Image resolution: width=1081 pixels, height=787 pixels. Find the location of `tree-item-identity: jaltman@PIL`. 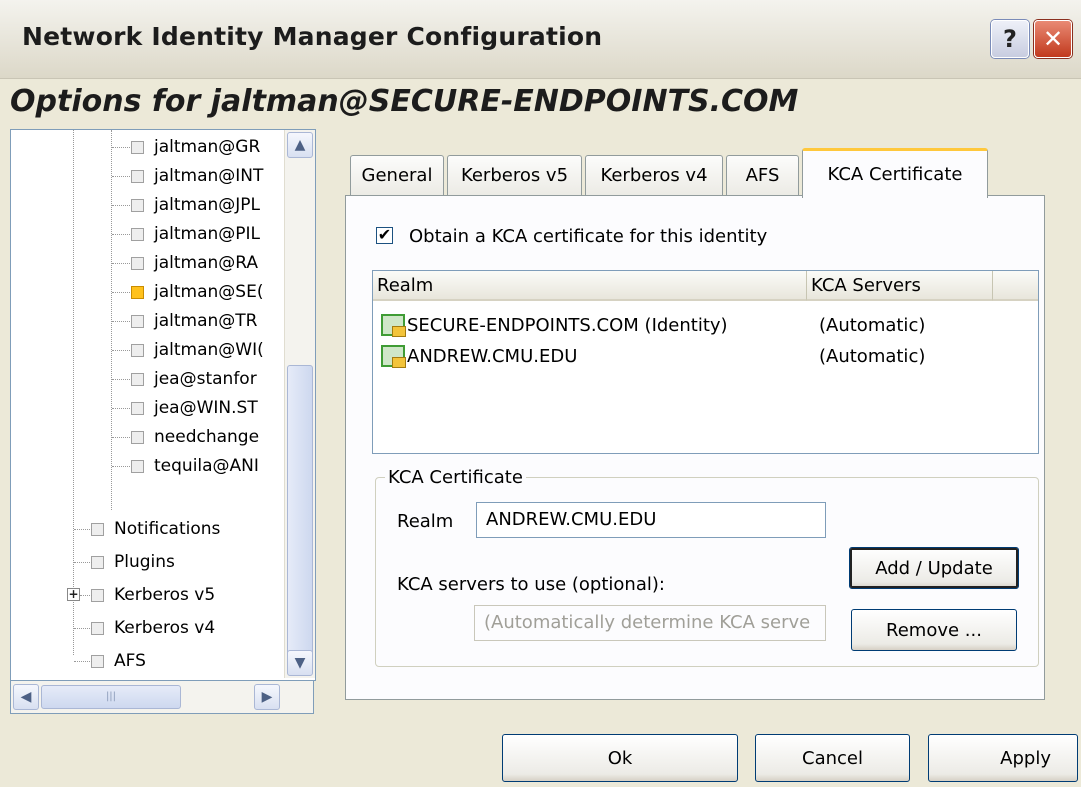

tree-item-identity: jaltman@PIL is located at coordinates (195, 234).